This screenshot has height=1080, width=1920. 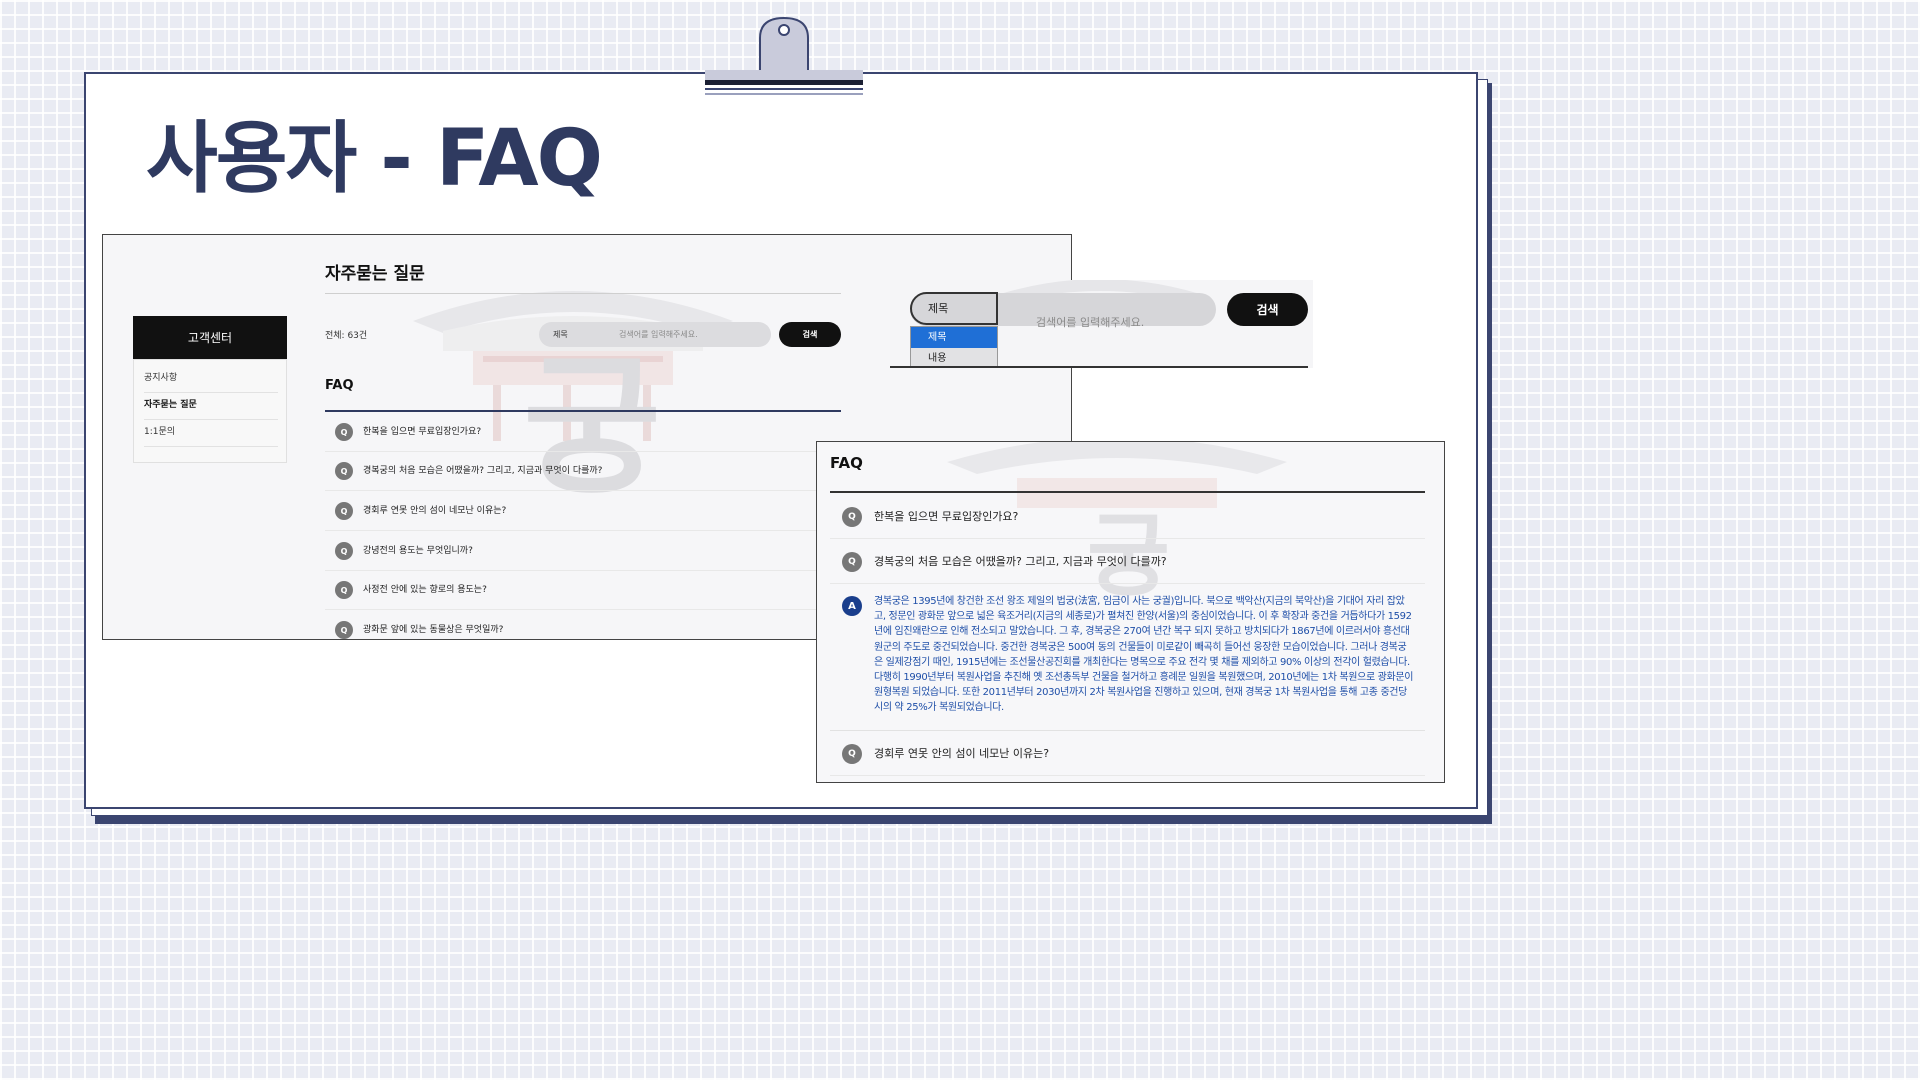 What do you see at coordinates (374, 159) in the screenshot?
I see `slide-title: 사용자 - FAQ` at bounding box center [374, 159].